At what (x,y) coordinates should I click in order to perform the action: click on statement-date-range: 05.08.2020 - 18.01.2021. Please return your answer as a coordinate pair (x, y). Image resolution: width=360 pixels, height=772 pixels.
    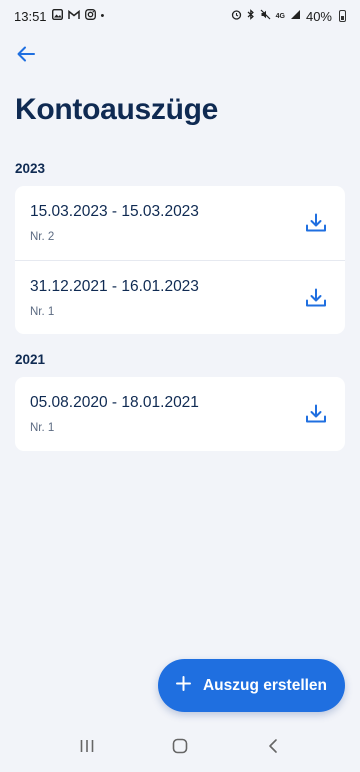
    Looking at the image, I should click on (114, 402).